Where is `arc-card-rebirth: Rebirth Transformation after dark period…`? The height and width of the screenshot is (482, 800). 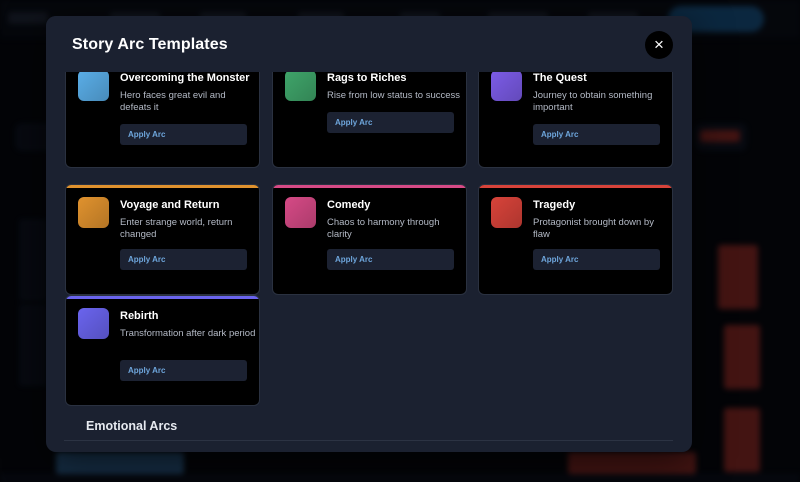 arc-card-rebirth: Rebirth Transformation after dark period… is located at coordinates (162, 350).